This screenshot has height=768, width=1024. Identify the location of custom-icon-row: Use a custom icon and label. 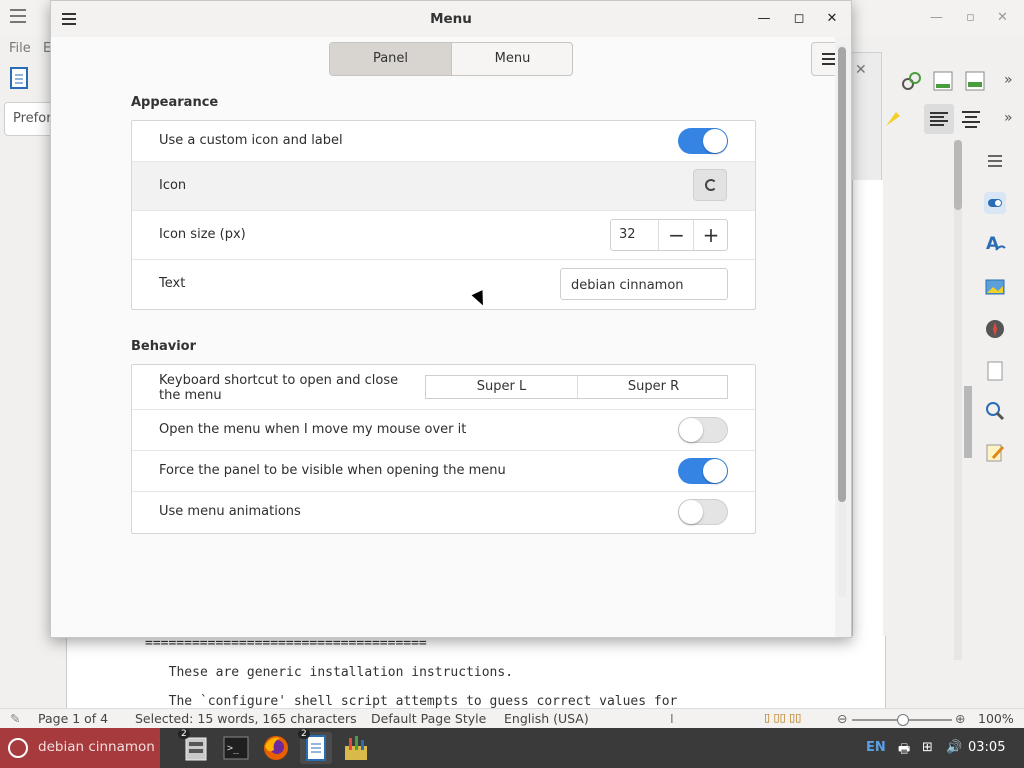
(443, 141).